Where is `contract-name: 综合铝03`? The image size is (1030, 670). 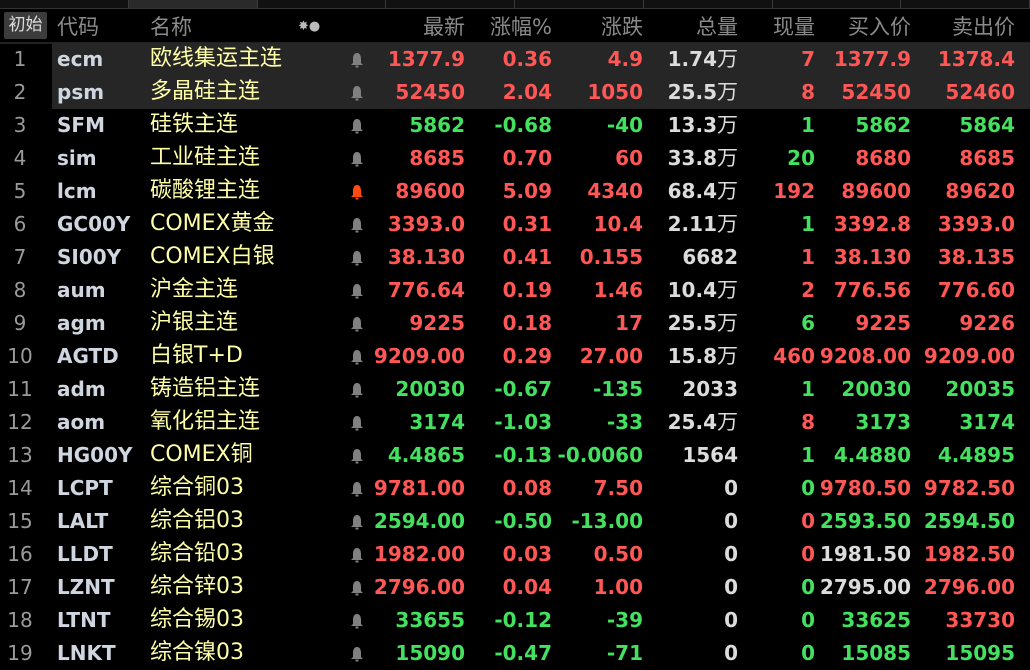 contract-name: 综合铝03 is located at coordinates (197, 520).